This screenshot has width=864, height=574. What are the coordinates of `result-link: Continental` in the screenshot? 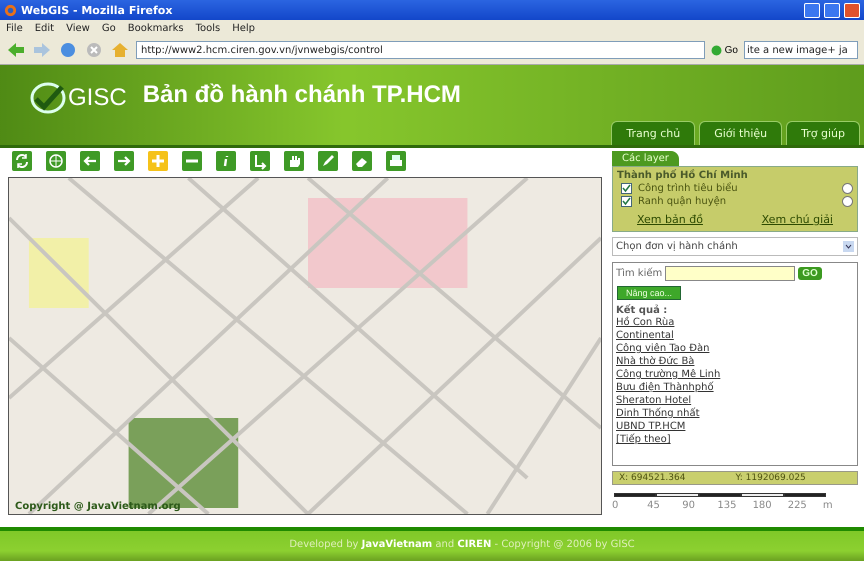 It's located at (735, 336).